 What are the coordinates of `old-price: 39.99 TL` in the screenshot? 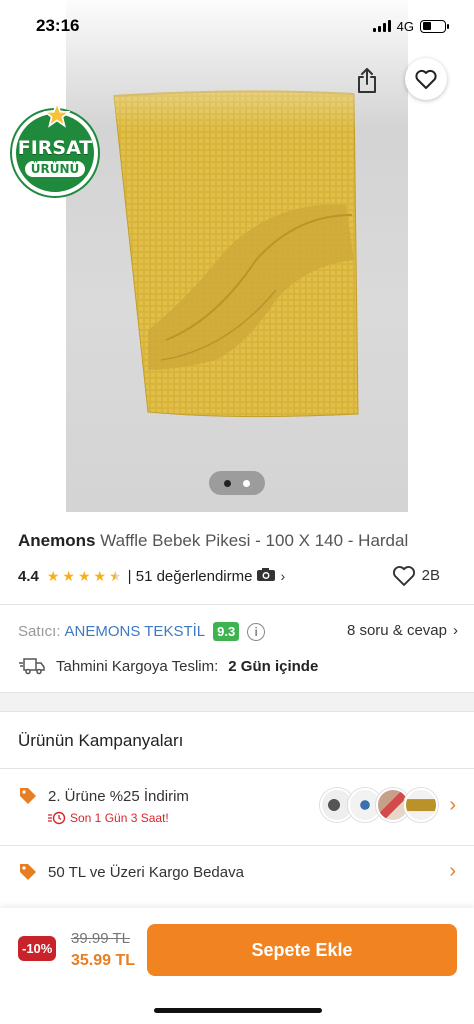 It's located at (100, 938).